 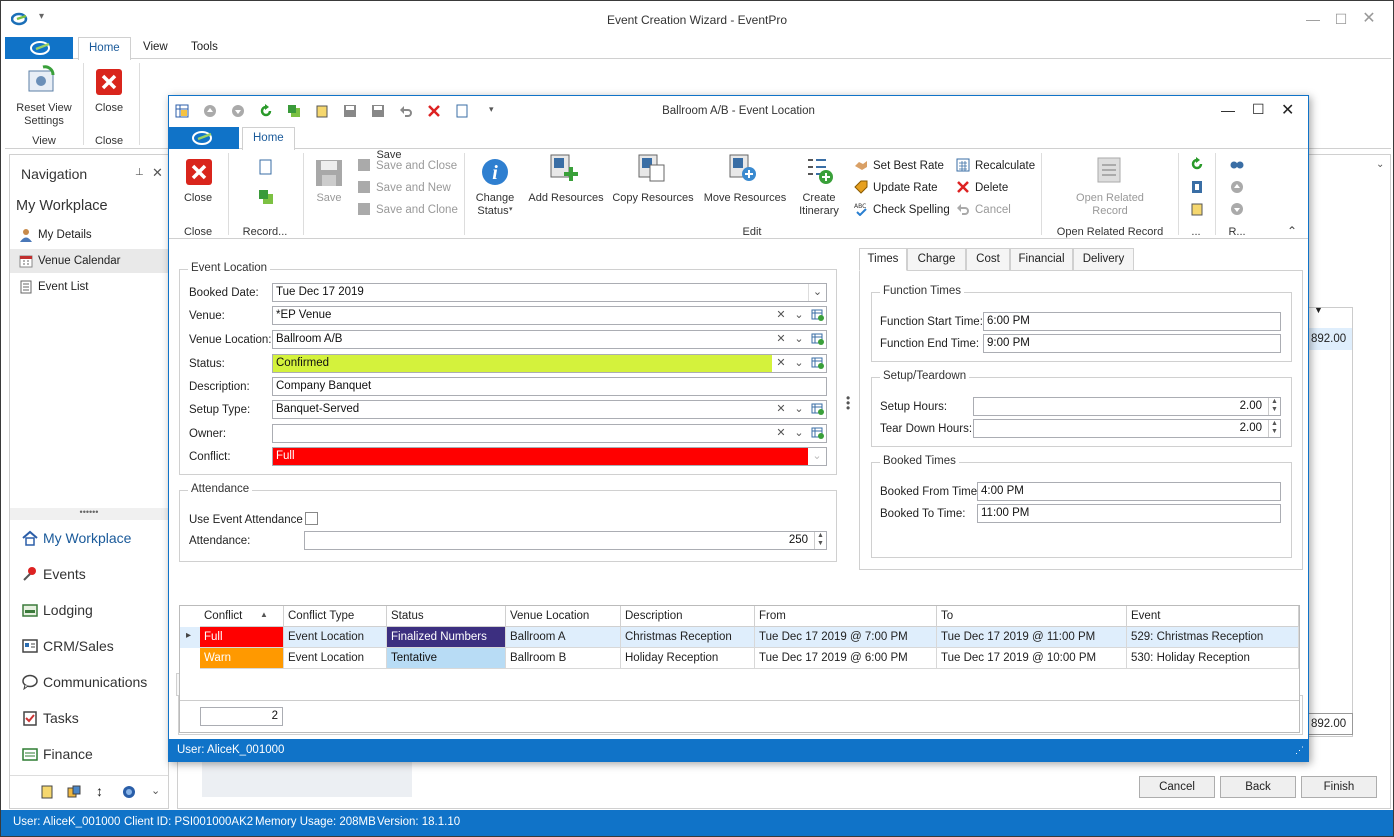 I want to click on booked-from-field: 4:00 PM, so click(x=1129, y=491).